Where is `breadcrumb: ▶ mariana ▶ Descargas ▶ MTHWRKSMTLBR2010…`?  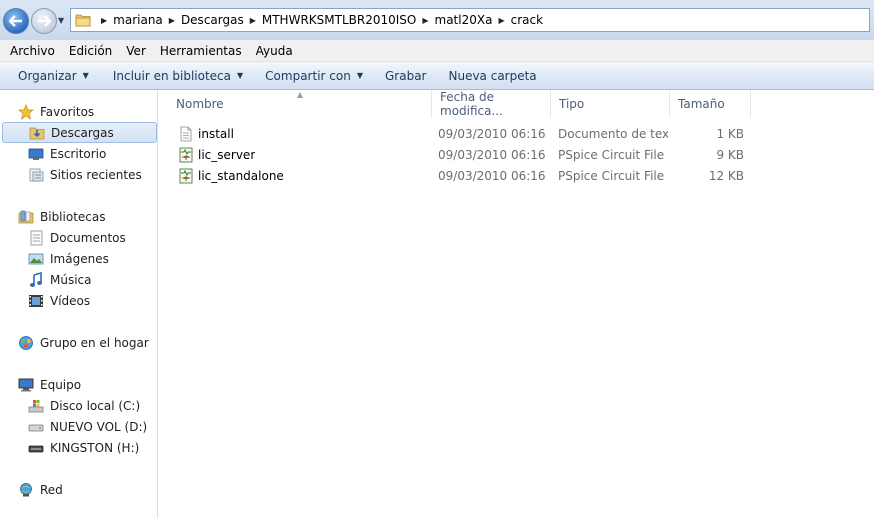 breadcrumb: ▶ mariana ▶ Descargas ▶ MTHWRKSMTLBR2010… is located at coordinates (320, 20).